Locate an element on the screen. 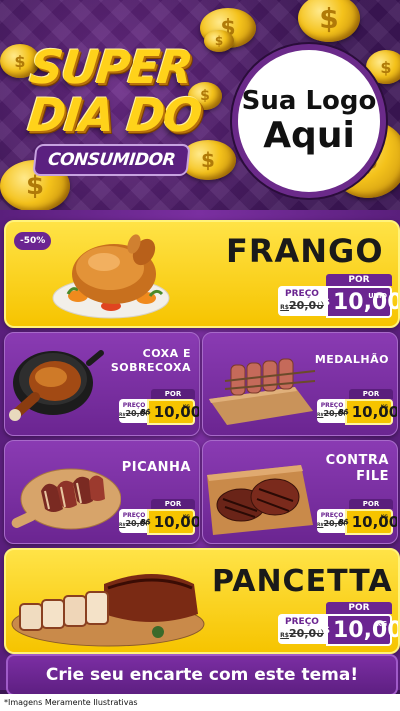 This screenshot has height=711, width=400. title-super: SUPER is located at coordinates (110, 67).